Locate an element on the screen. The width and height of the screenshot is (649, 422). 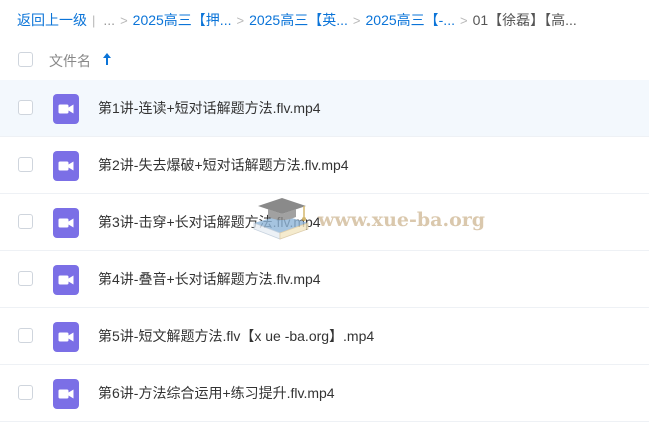
file-name: 第2讲-失去爆破+短对话解题方法.flv.mp4 is located at coordinates (223, 165).